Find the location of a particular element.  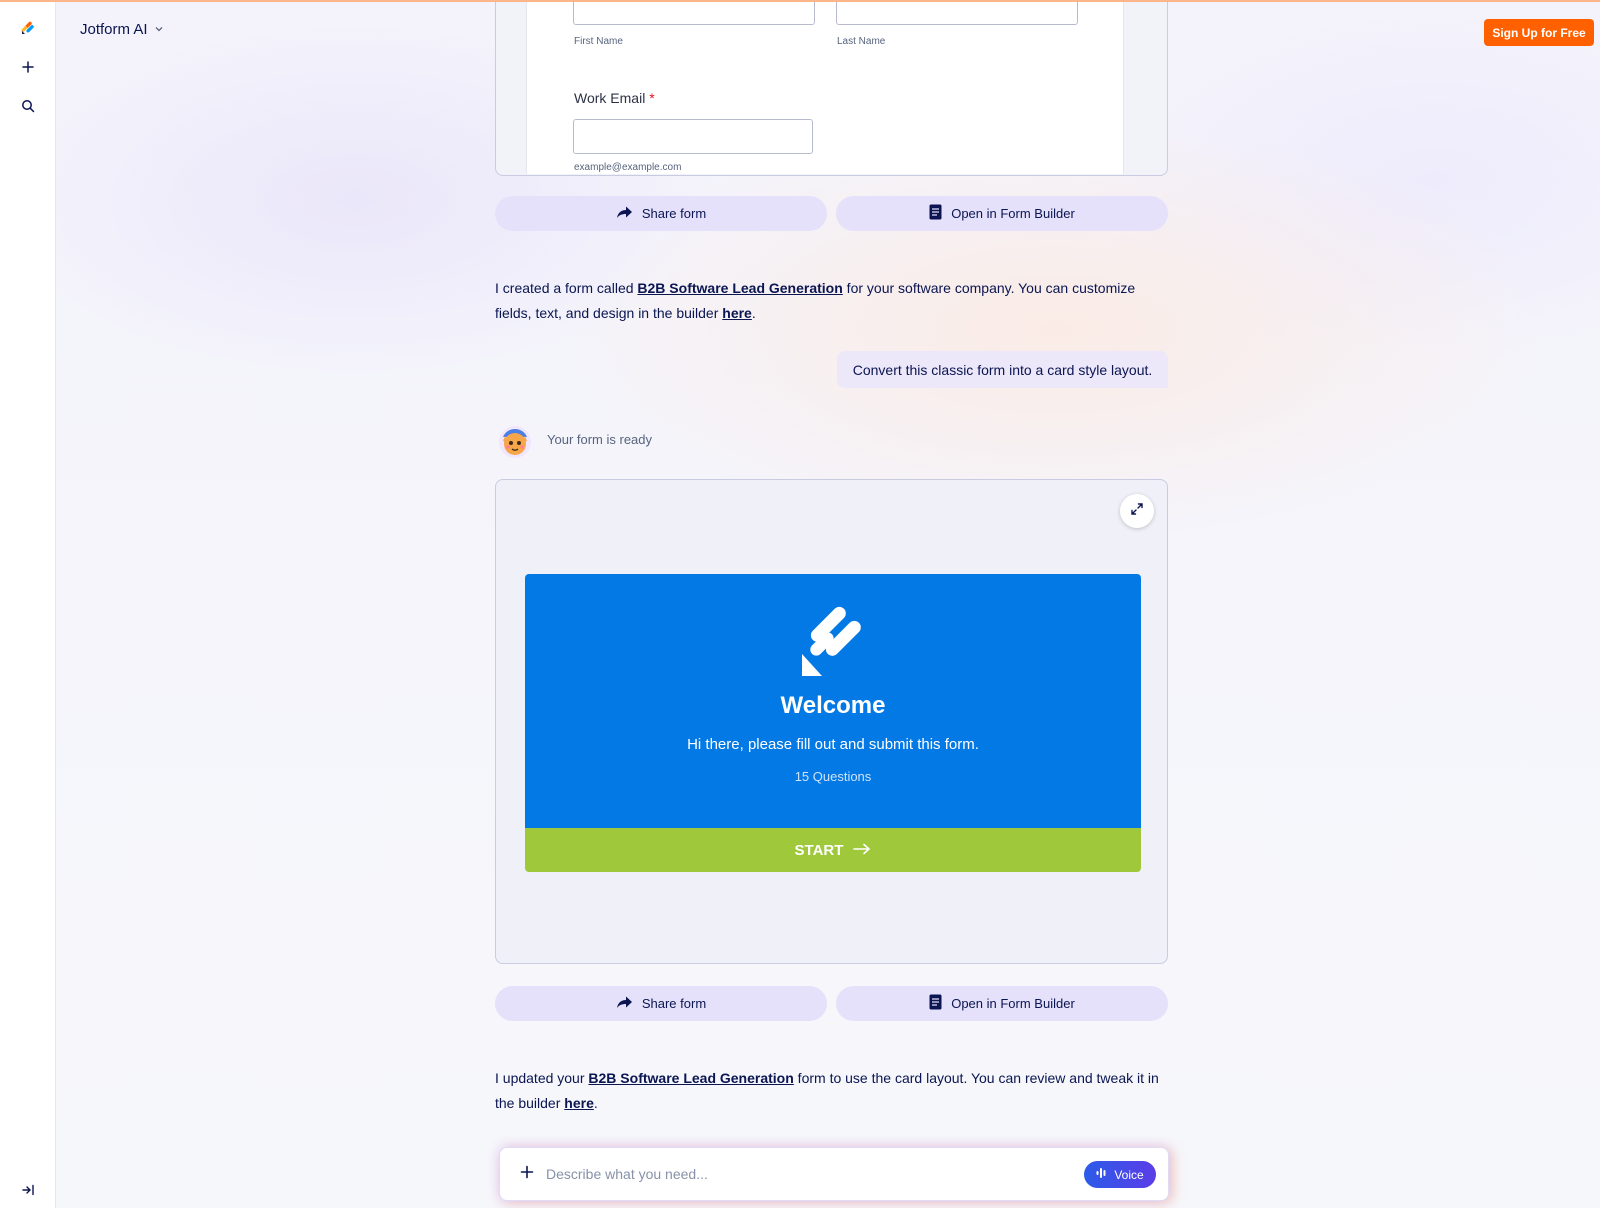

expand-icon is located at coordinates (1137, 511).